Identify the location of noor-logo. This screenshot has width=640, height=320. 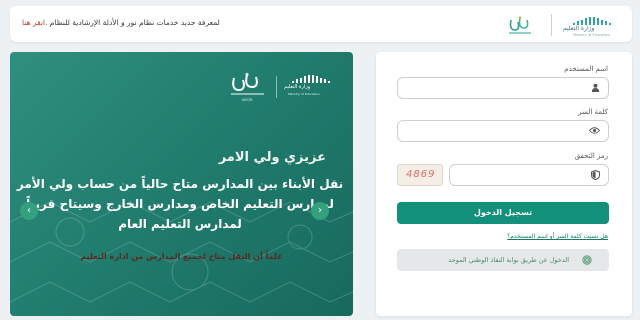
(520, 25).